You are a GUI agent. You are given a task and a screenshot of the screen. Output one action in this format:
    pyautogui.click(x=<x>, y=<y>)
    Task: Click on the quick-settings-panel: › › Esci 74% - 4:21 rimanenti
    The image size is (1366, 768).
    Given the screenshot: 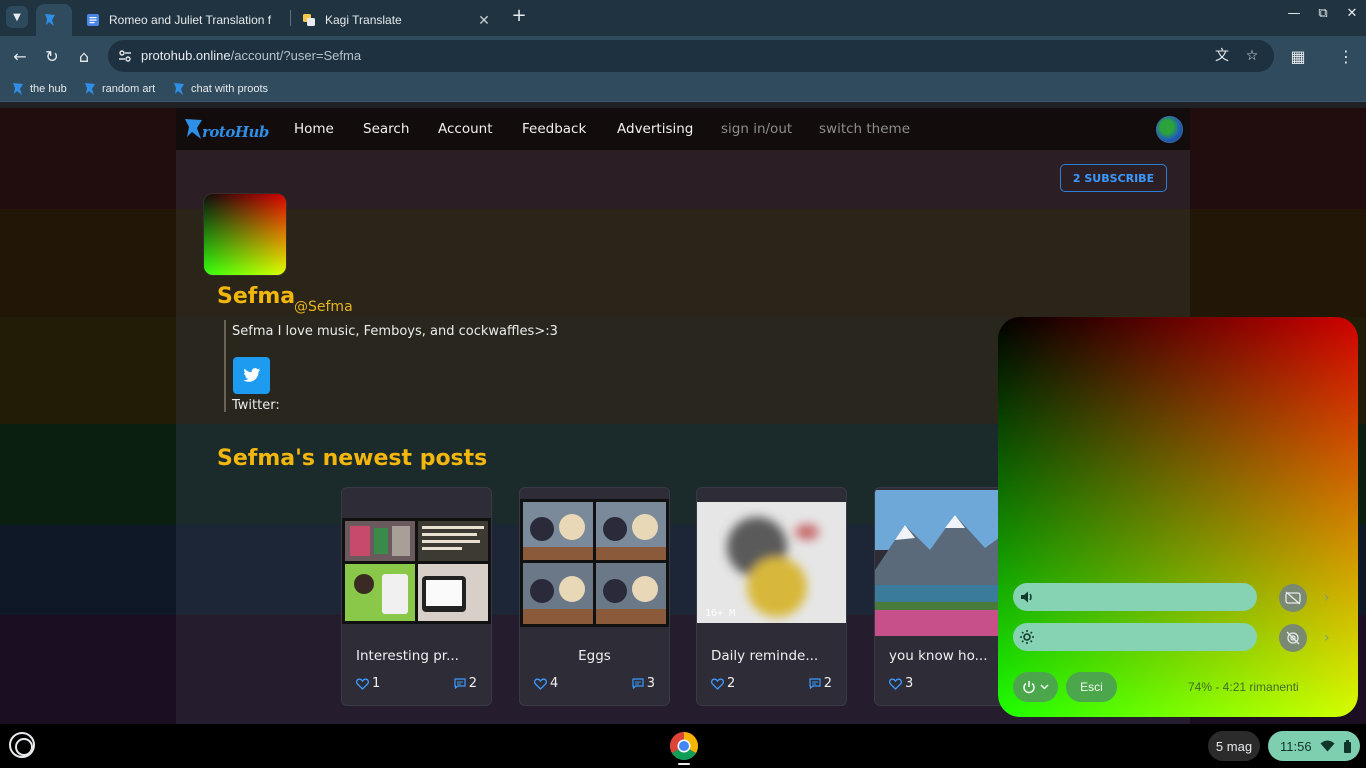 What is the action you would take?
    pyautogui.click(x=1178, y=517)
    